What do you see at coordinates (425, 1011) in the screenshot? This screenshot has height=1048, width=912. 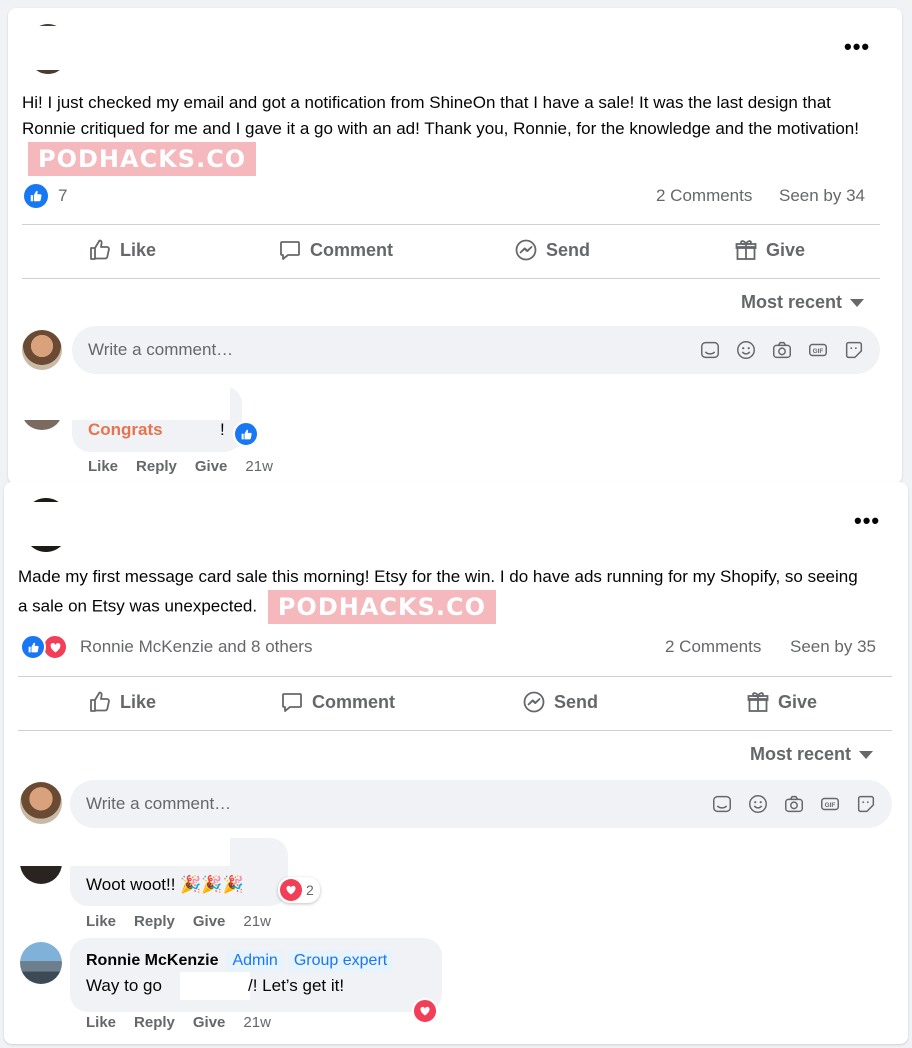 I see `love-reaction-icon` at bounding box center [425, 1011].